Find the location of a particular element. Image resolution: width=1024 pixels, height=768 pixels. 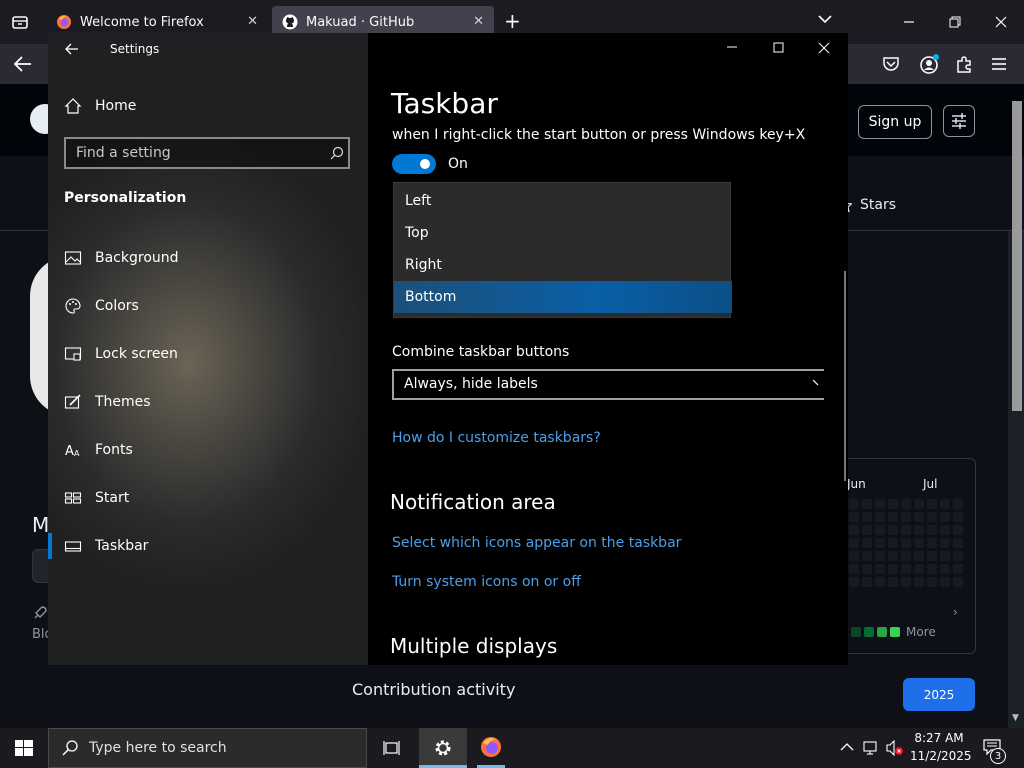

powershell-toggle is located at coordinates (414, 164).